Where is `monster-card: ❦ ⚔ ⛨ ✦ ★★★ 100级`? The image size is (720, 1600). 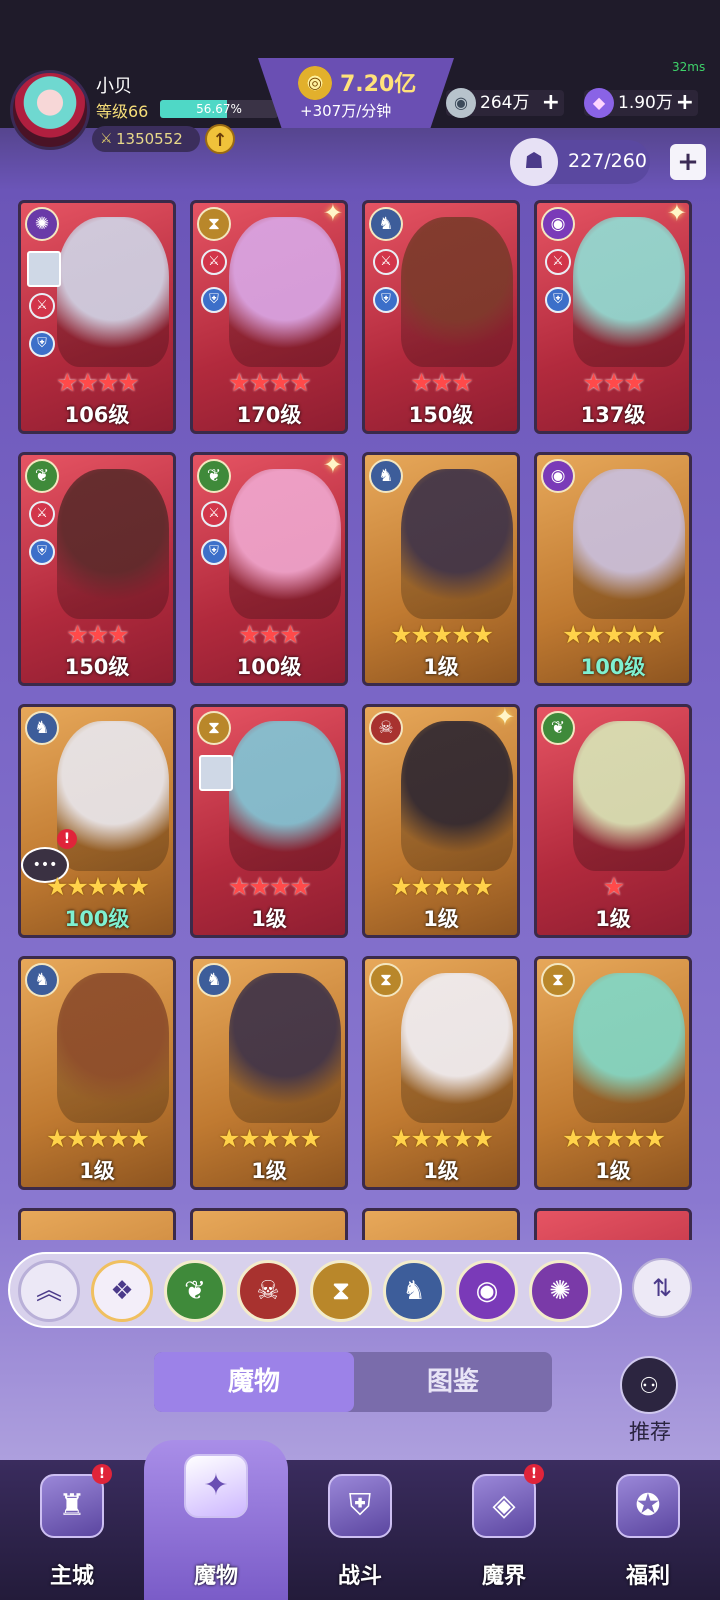 monster-card: ❦ ⚔ ⛨ ✦ ★★★ 100级 is located at coordinates (269, 569).